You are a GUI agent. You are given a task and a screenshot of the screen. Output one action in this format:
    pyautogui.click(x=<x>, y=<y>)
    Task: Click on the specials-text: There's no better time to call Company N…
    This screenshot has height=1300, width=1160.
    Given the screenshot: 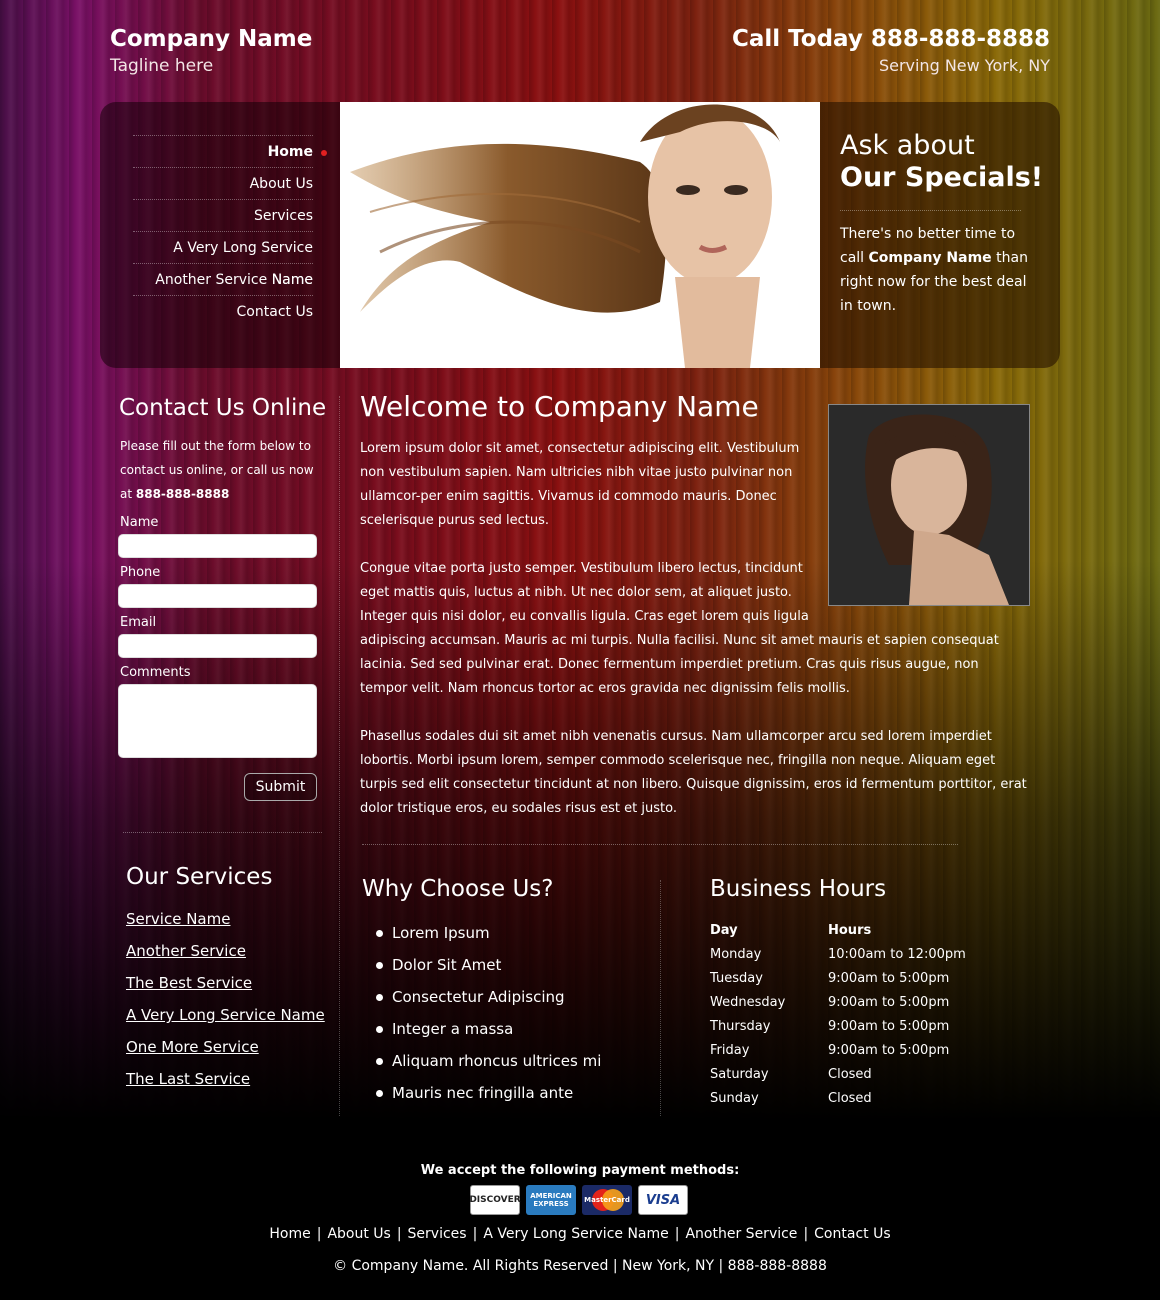 What is the action you would take?
    pyautogui.click(x=934, y=270)
    